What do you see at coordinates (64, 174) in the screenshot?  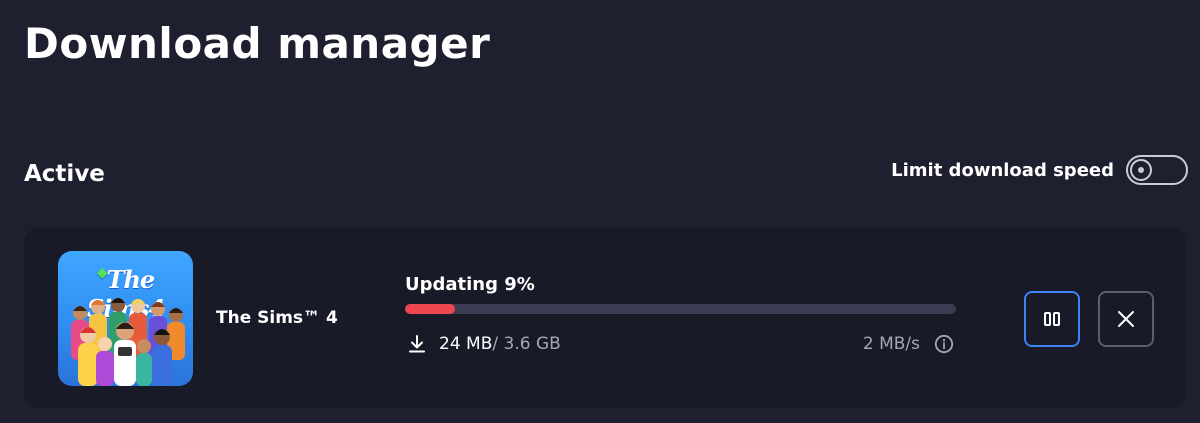 I see `section-heading-active: Active` at bounding box center [64, 174].